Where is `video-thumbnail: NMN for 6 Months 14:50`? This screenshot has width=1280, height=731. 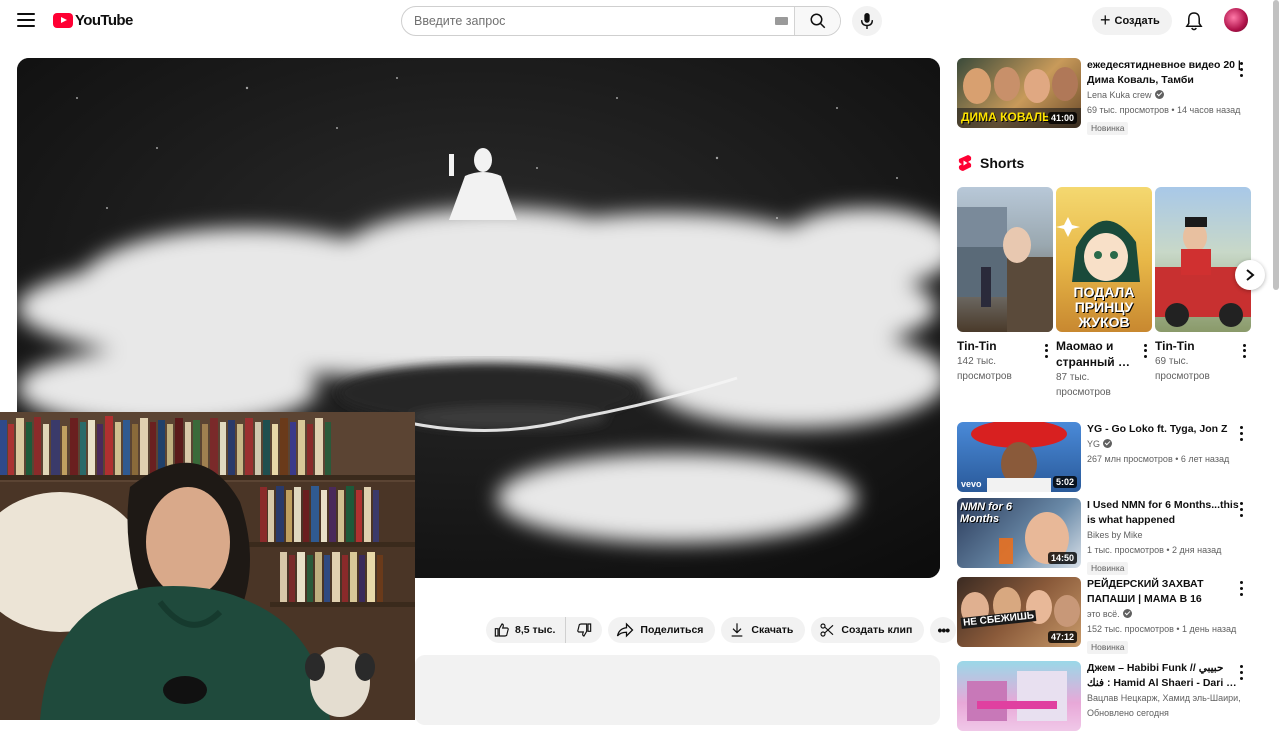 video-thumbnail: NMN for 6 Months 14:50 is located at coordinates (1019, 533).